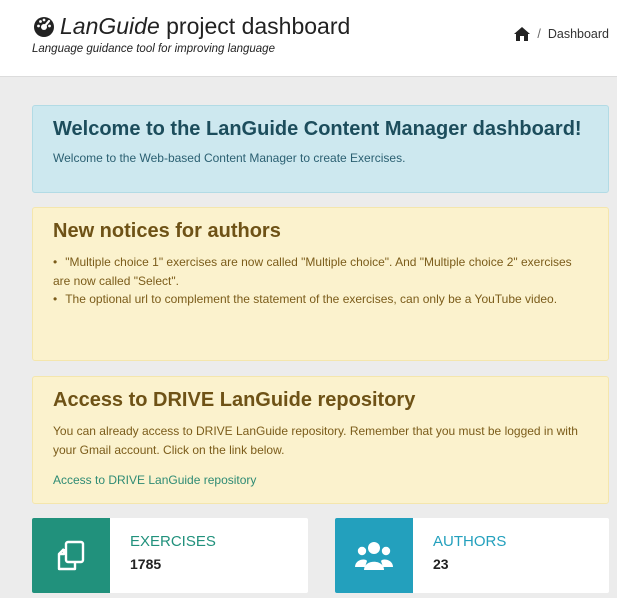  I want to click on users-icon, so click(374, 555).